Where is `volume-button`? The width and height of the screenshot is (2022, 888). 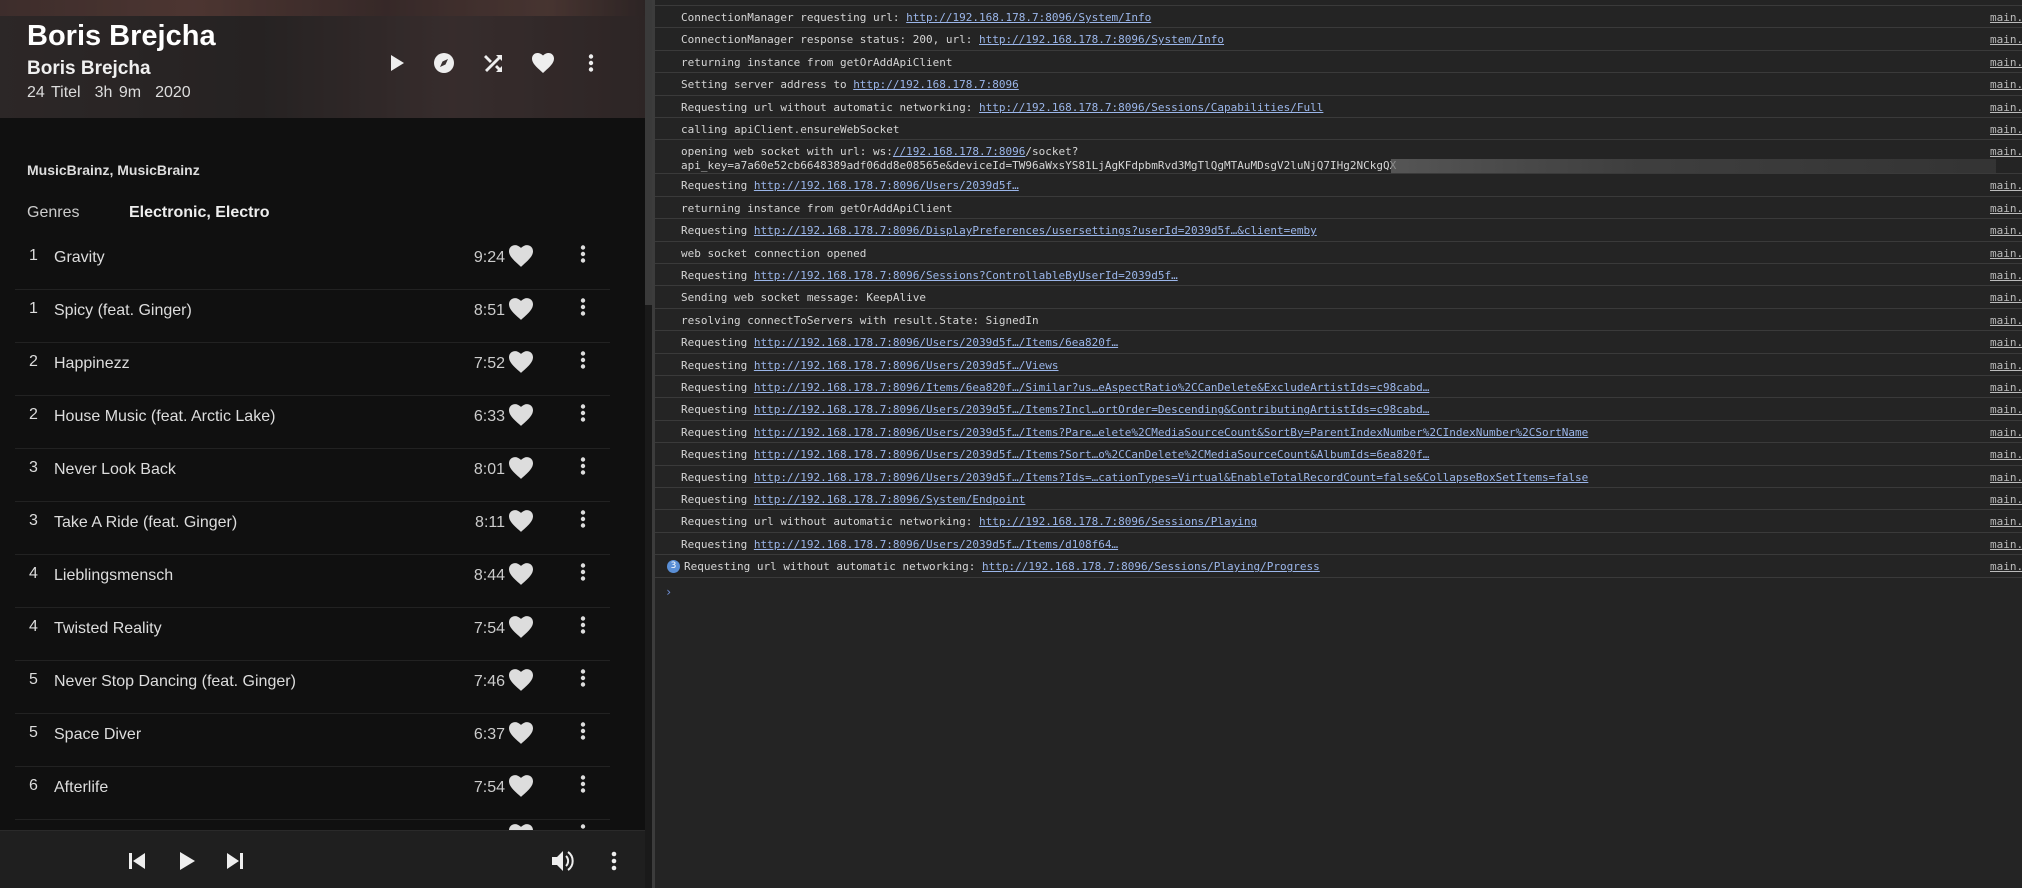
volume-button is located at coordinates (564, 861).